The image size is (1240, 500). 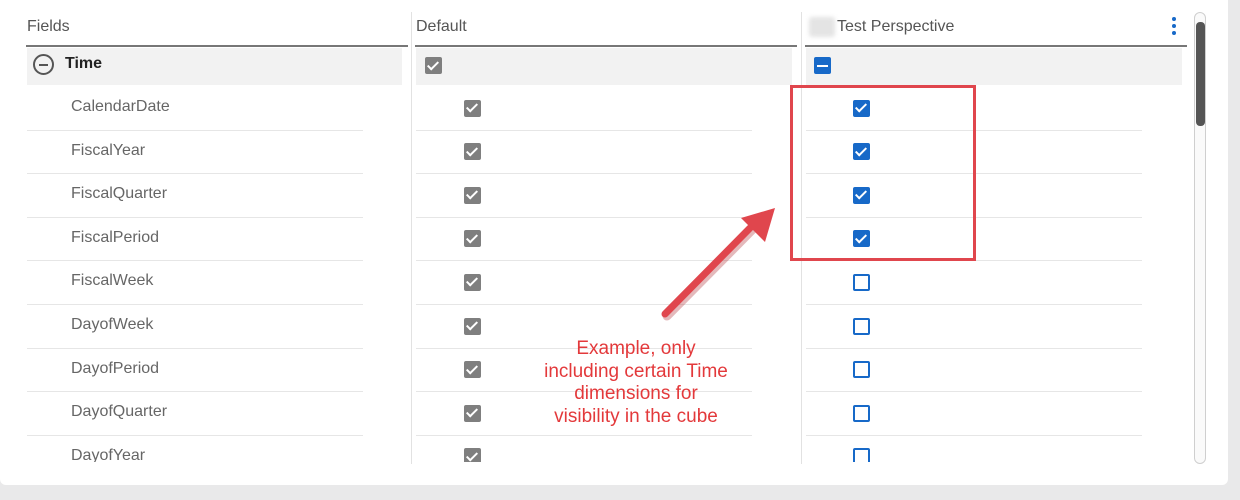 I want to click on field-label: DayofQuarter, so click(x=119, y=412).